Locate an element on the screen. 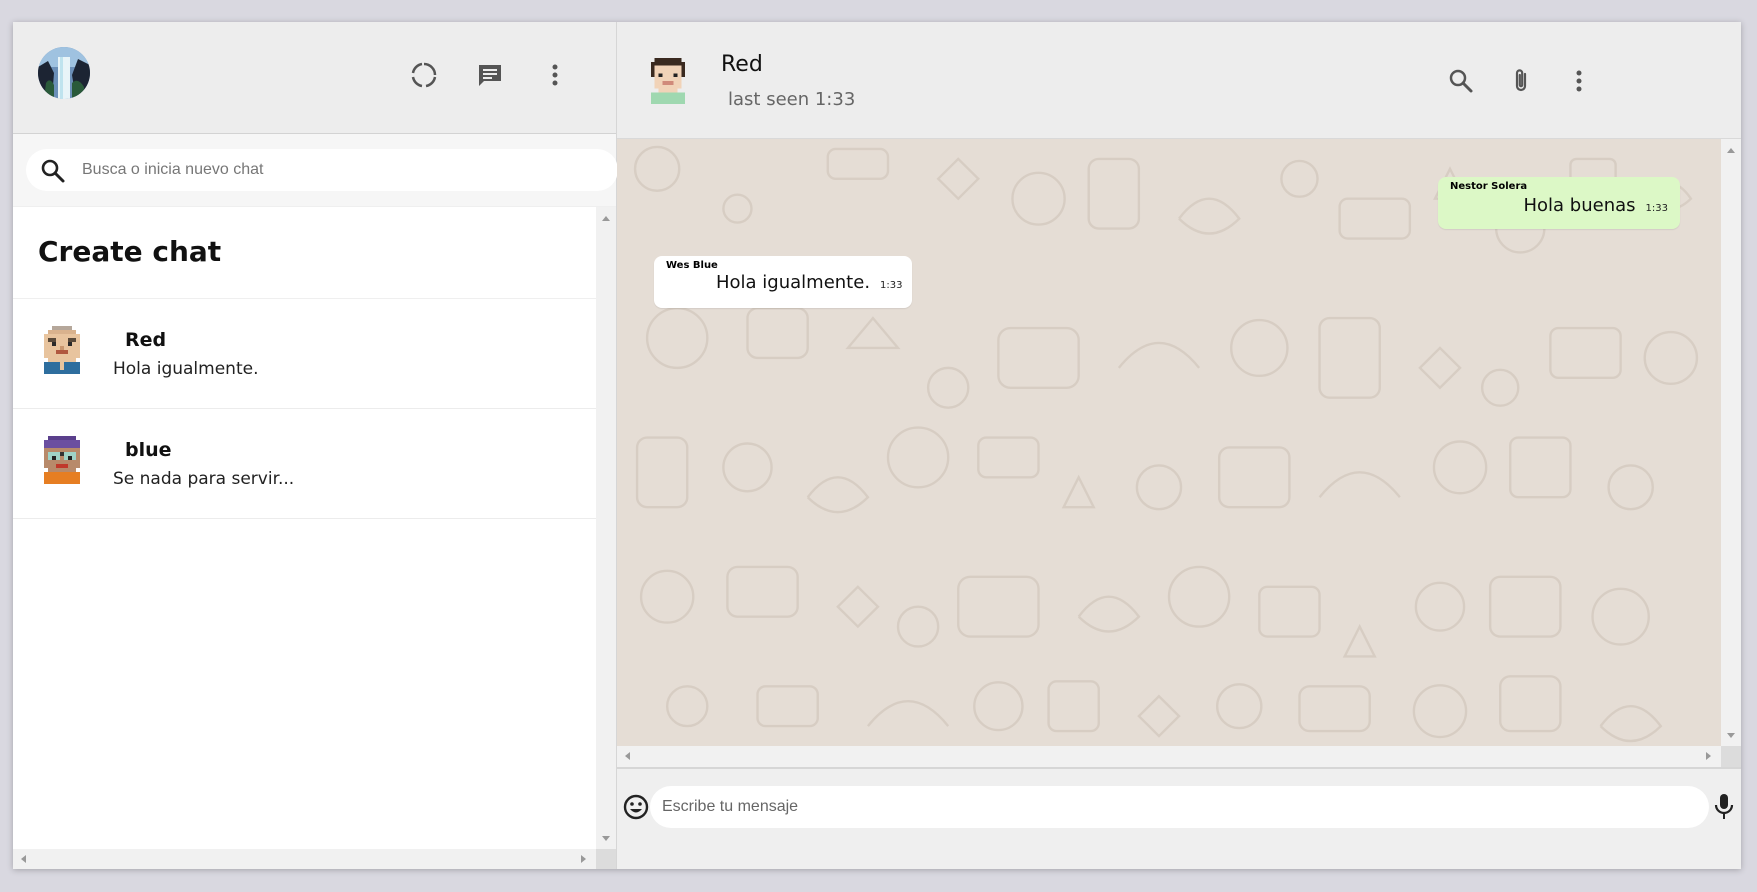  message-sender: Nestor Solera is located at coordinates (1489, 186).